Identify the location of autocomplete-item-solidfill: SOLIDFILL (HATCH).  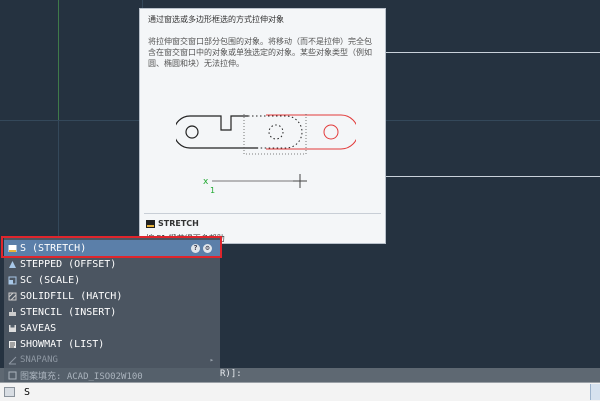
(112, 296).